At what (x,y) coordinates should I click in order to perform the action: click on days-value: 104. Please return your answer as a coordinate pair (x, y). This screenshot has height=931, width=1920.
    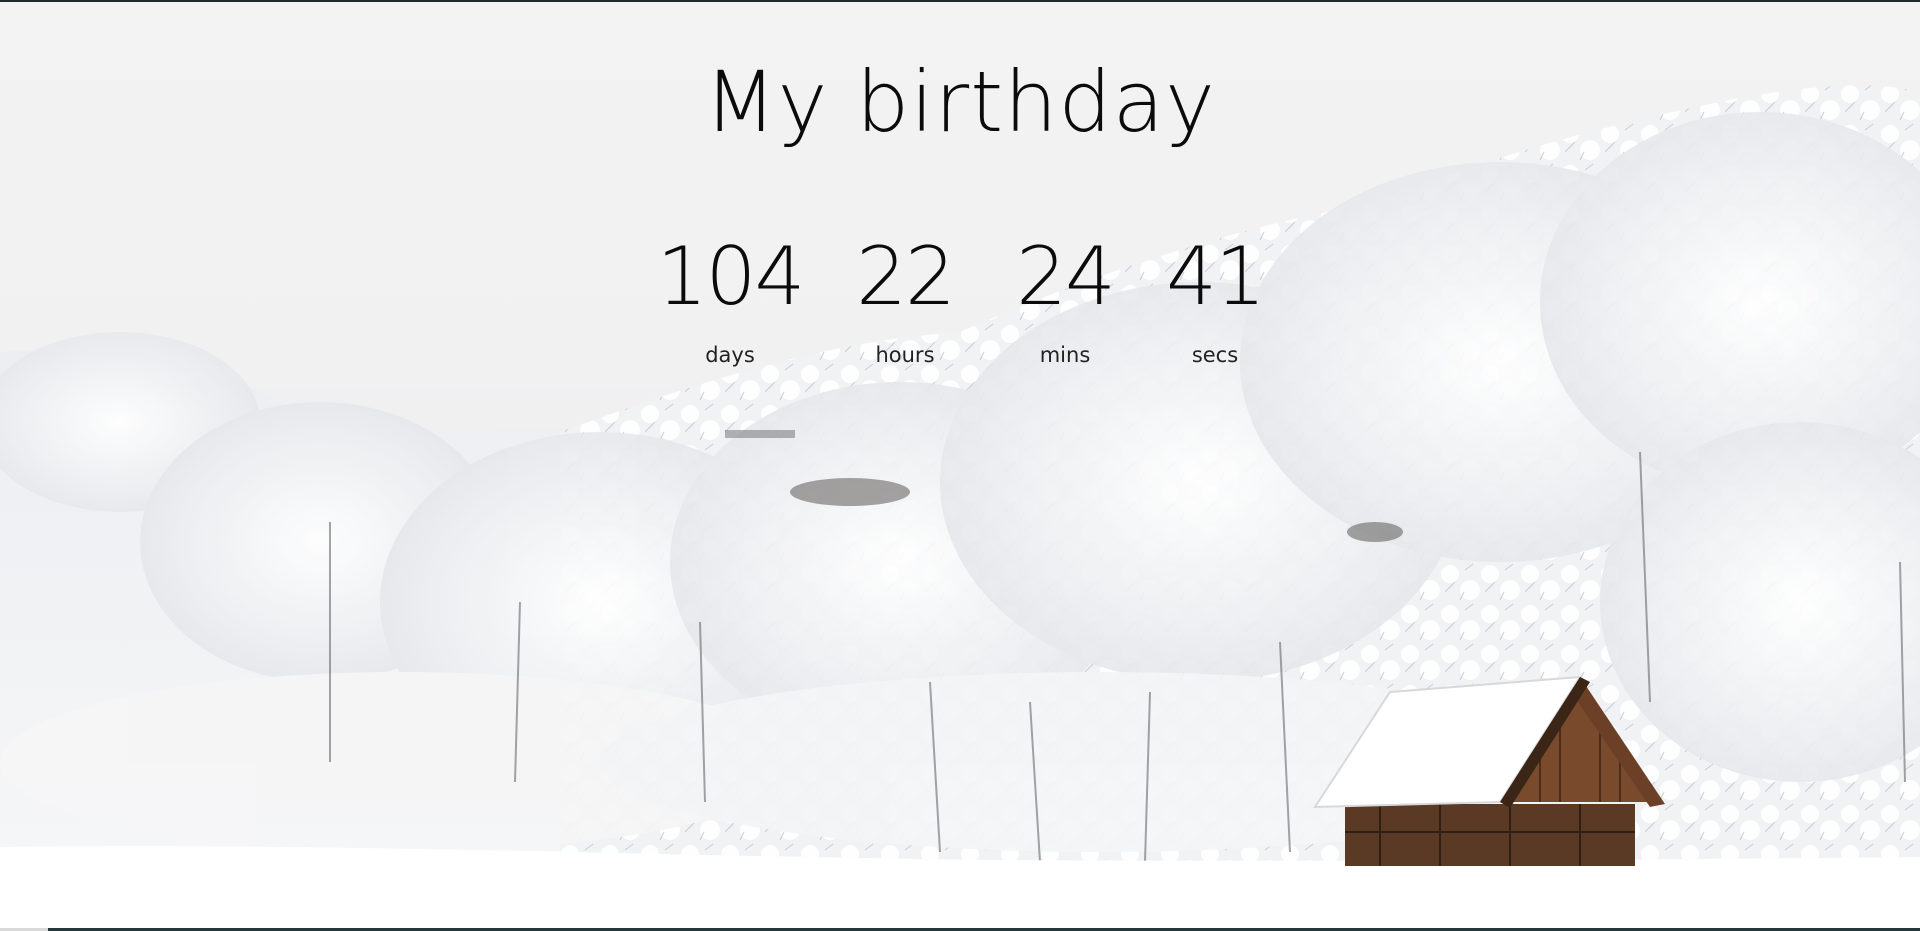
    Looking at the image, I should click on (731, 276).